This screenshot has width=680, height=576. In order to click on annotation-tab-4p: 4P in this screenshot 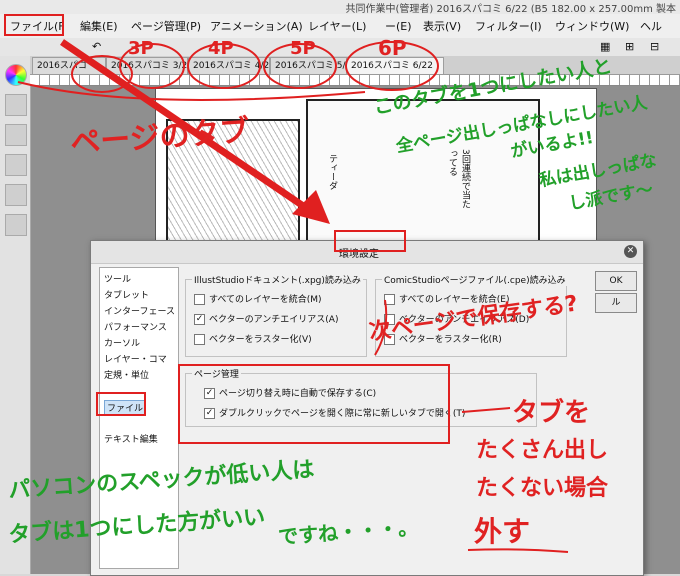, I will do `click(221, 48)`.